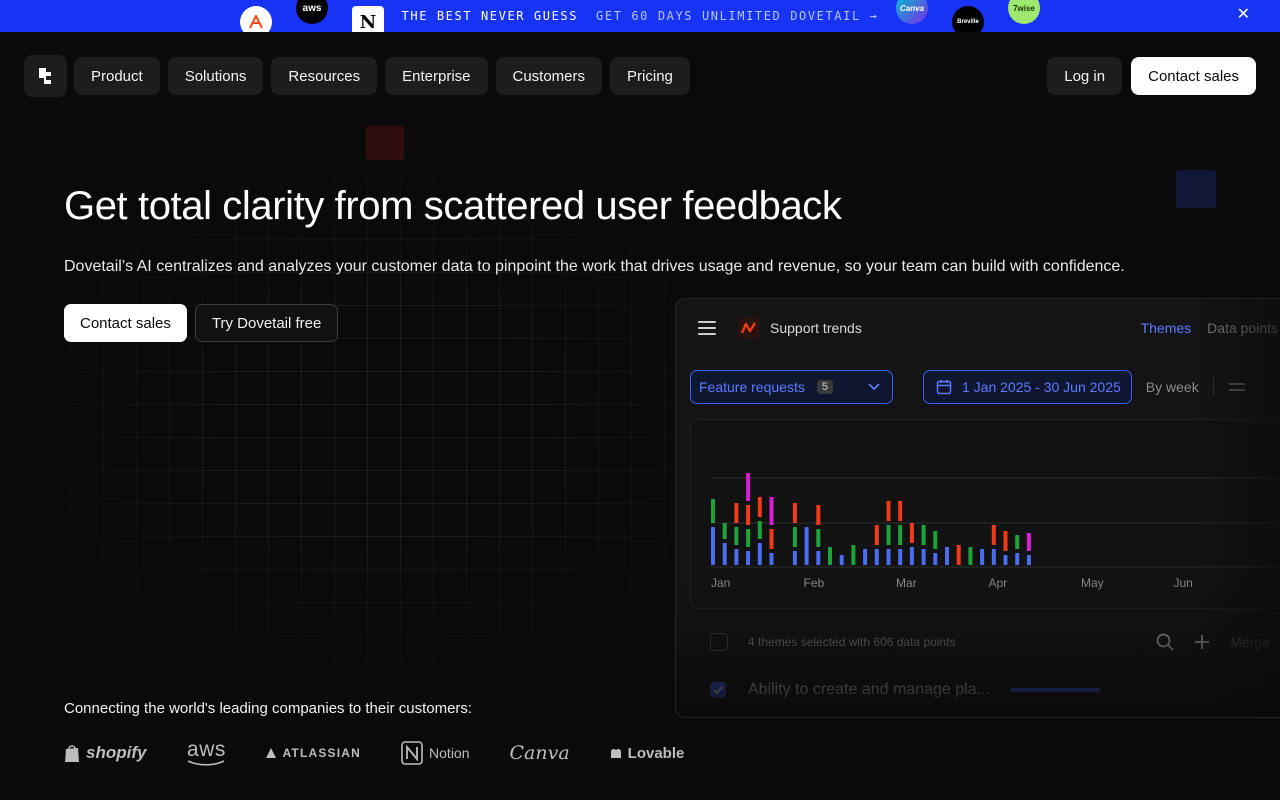 The width and height of the screenshot is (1280, 800). Describe the element at coordinates (1165, 642) in the screenshot. I see `search-icon` at that location.